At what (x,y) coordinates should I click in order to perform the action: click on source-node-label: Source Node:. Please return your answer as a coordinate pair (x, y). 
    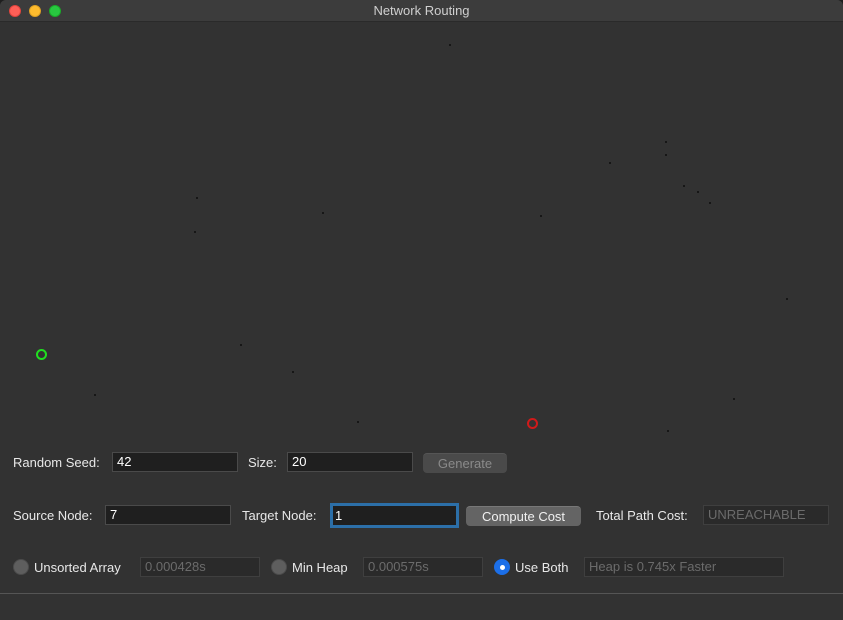
    Looking at the image, I should click on (53, 515).